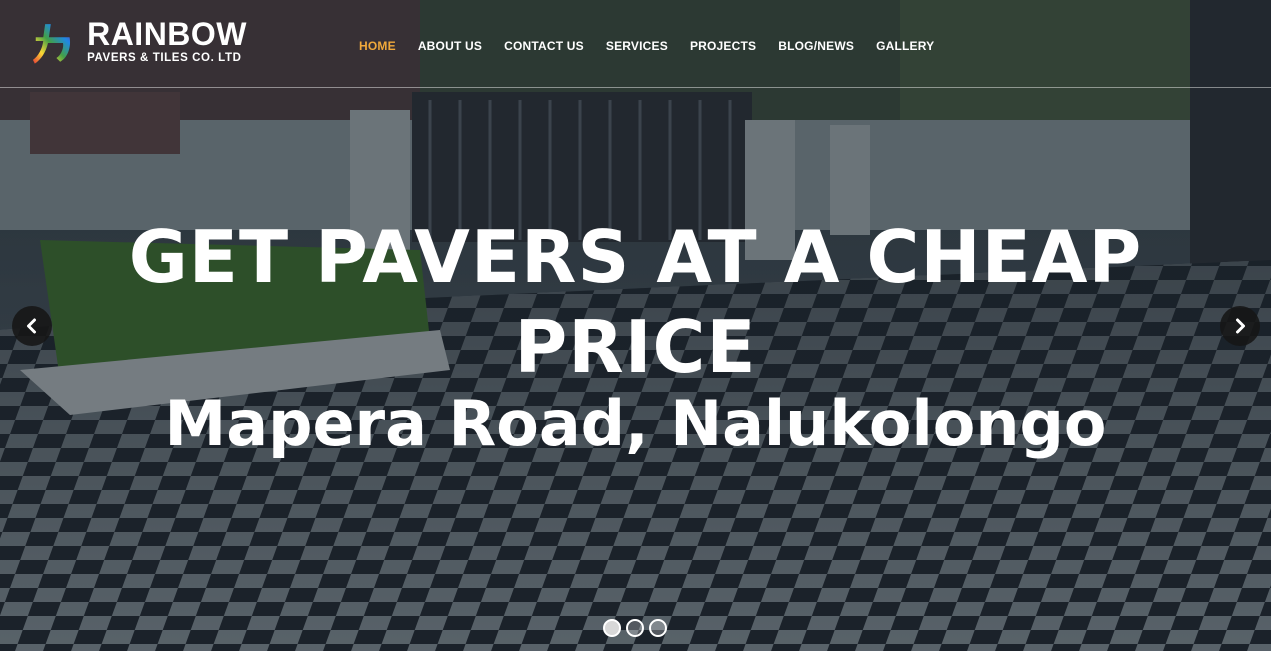 This screenshot has height=651, width=1271. I want to click on nav-item-services: SERVICES, so click(637, 46).